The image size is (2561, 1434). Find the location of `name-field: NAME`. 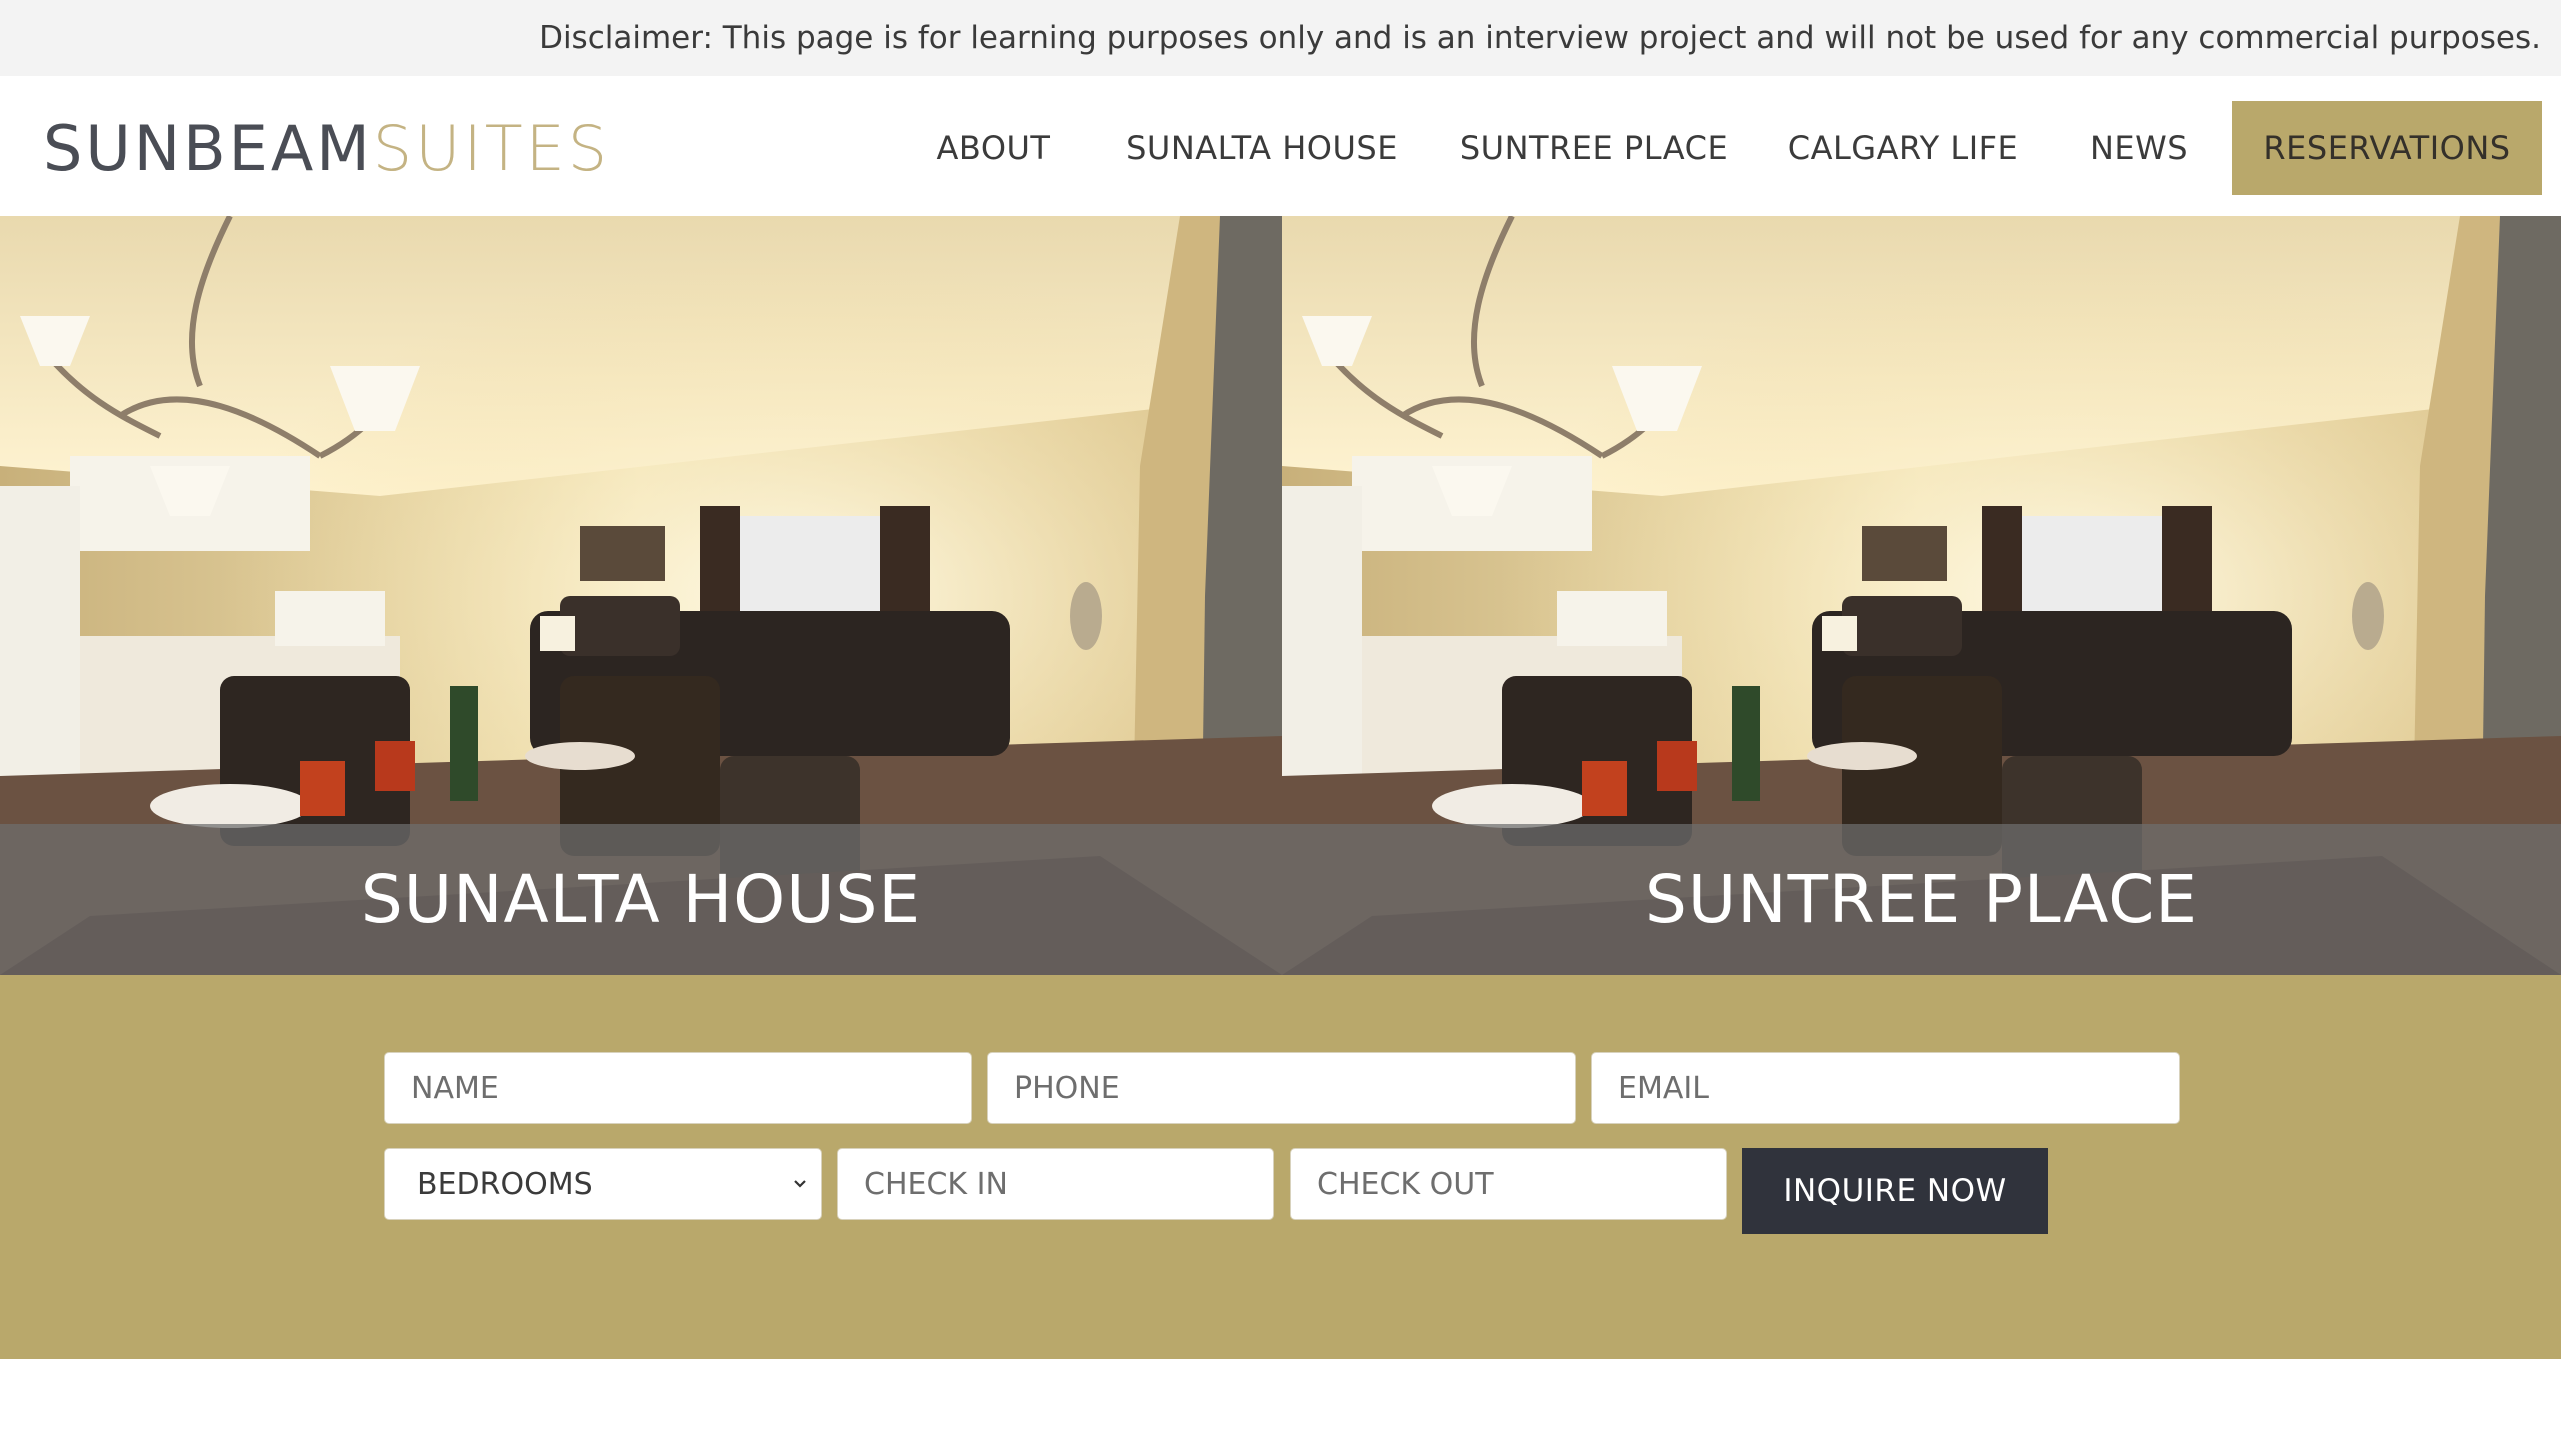

name-field: NAME is located at coordinates (678, 1088).